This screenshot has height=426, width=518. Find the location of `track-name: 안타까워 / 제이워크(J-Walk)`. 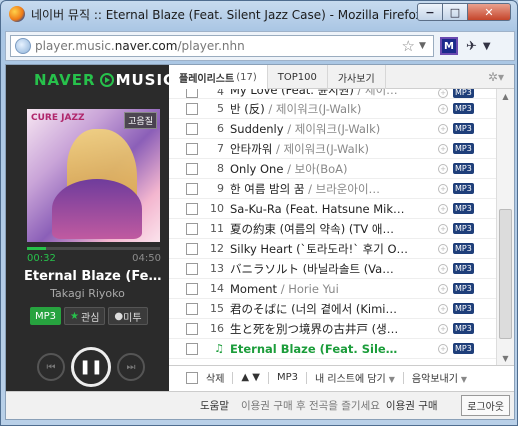

track-name: 안타까워 / 제이워크(J-Walk) is located at coordinates (332, 149).